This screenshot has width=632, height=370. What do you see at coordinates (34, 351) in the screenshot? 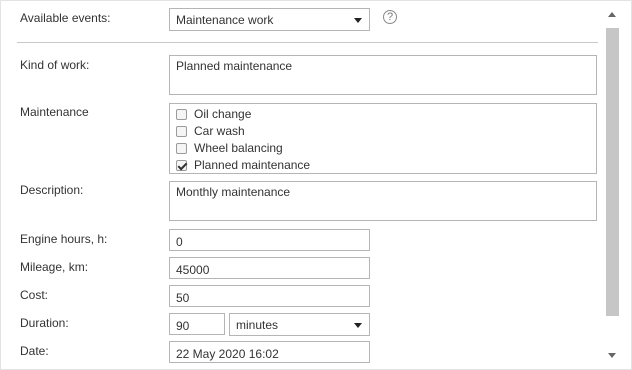
I see `date-label: Date:` at bounding box center [34, 351].